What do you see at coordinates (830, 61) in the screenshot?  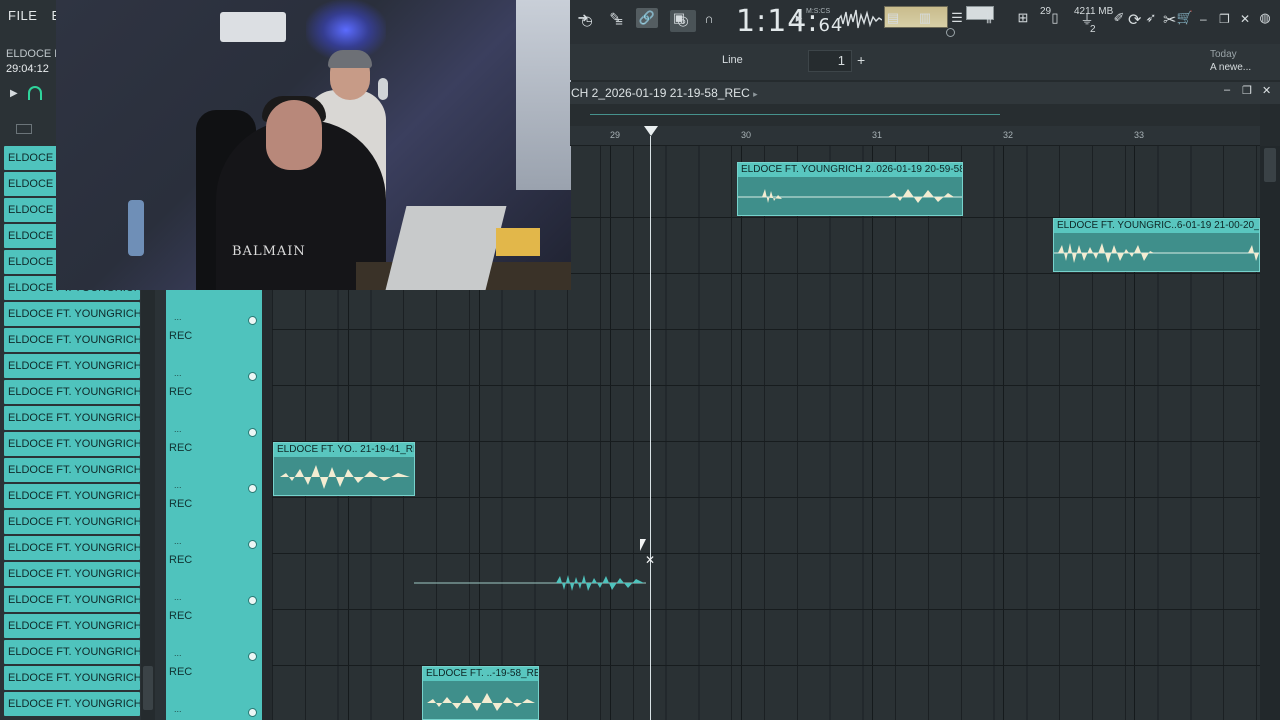 I see `pattern-selector: 1` at bounding box center [830, 61].